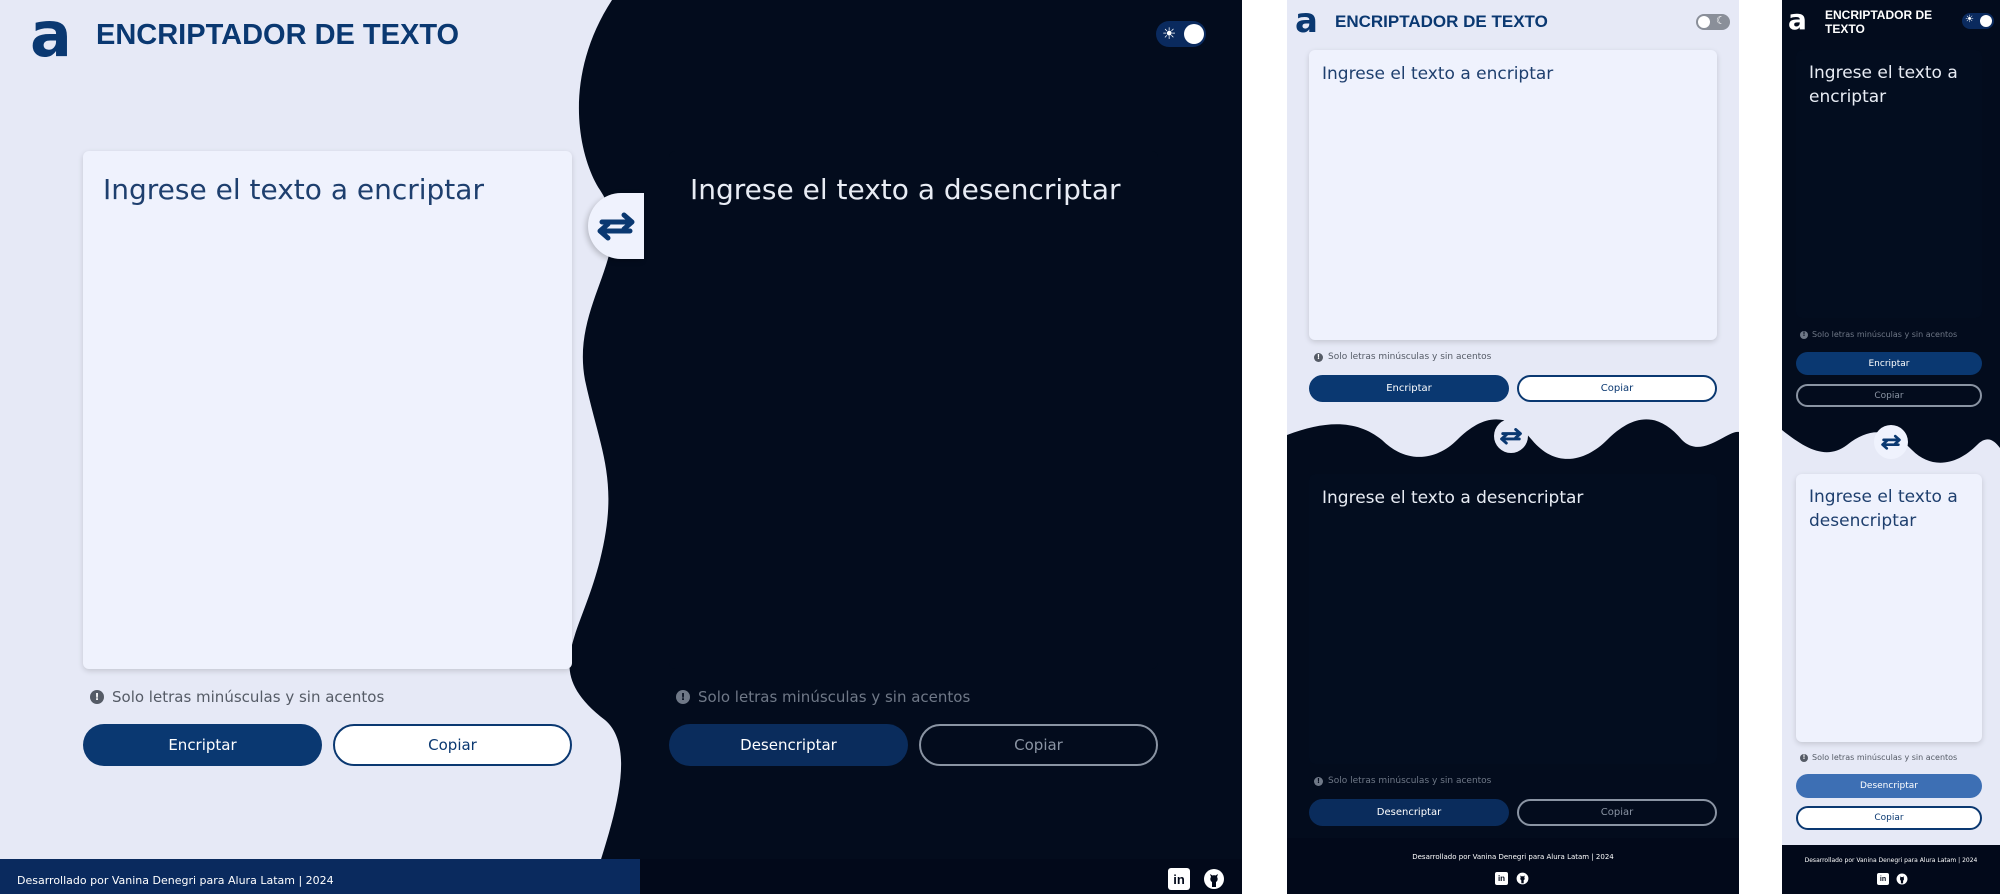 The height and width of the screenshot is (894, 2000). Describe the element at coordinates (1721, 20) in the screenshot. I see `moon-icon: ☾` at that location.